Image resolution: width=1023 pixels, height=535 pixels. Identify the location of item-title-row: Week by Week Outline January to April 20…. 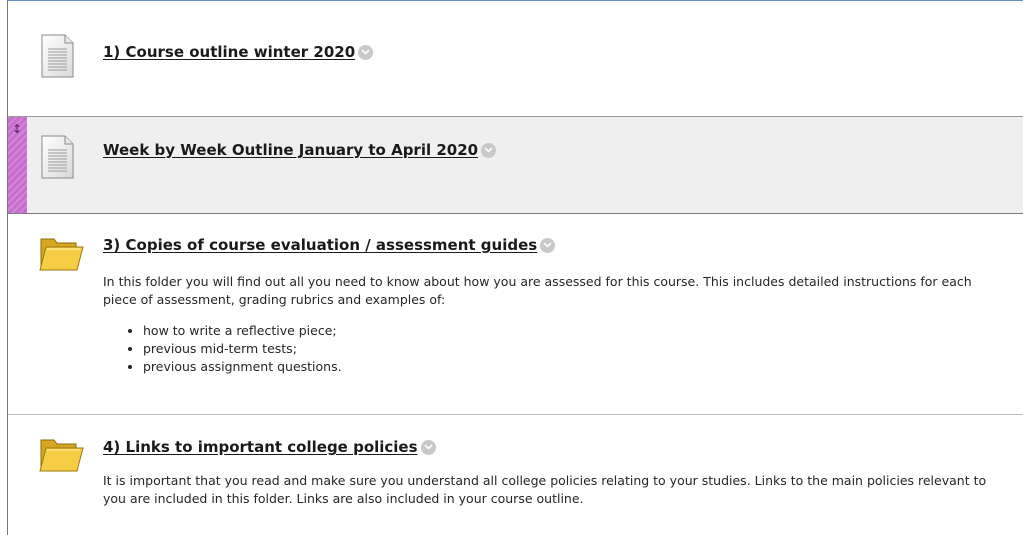
(300, 150).